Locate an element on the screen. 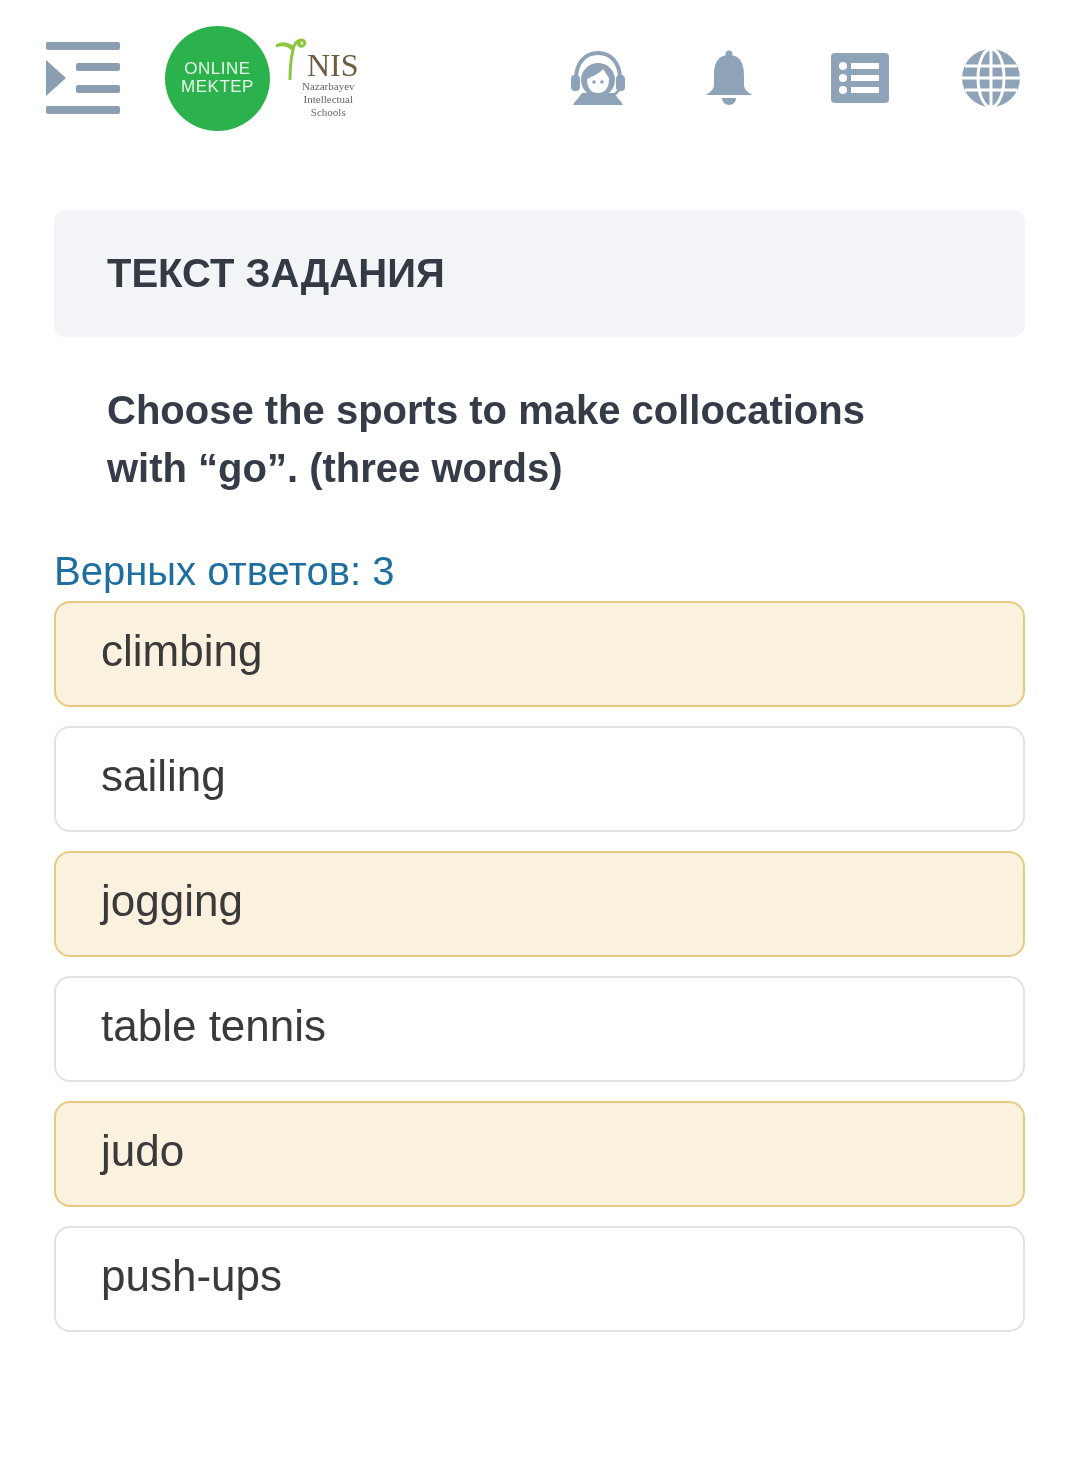 Image resolution: width=1080 pixels, height=1458 pixels. answer-option: push-ups is located at coordinates (539, 1279).